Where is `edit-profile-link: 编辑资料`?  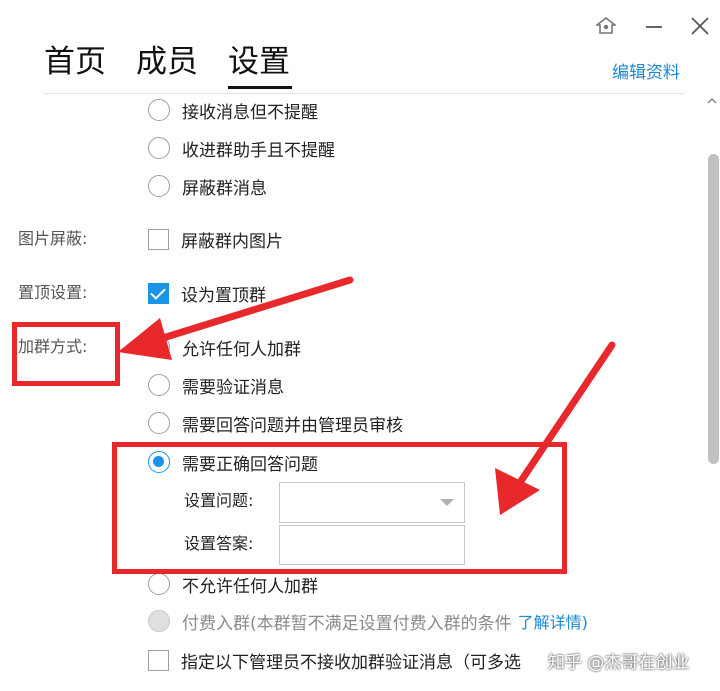 edit-profile-link: 编辑资料 is located at coordinates (646, 70).